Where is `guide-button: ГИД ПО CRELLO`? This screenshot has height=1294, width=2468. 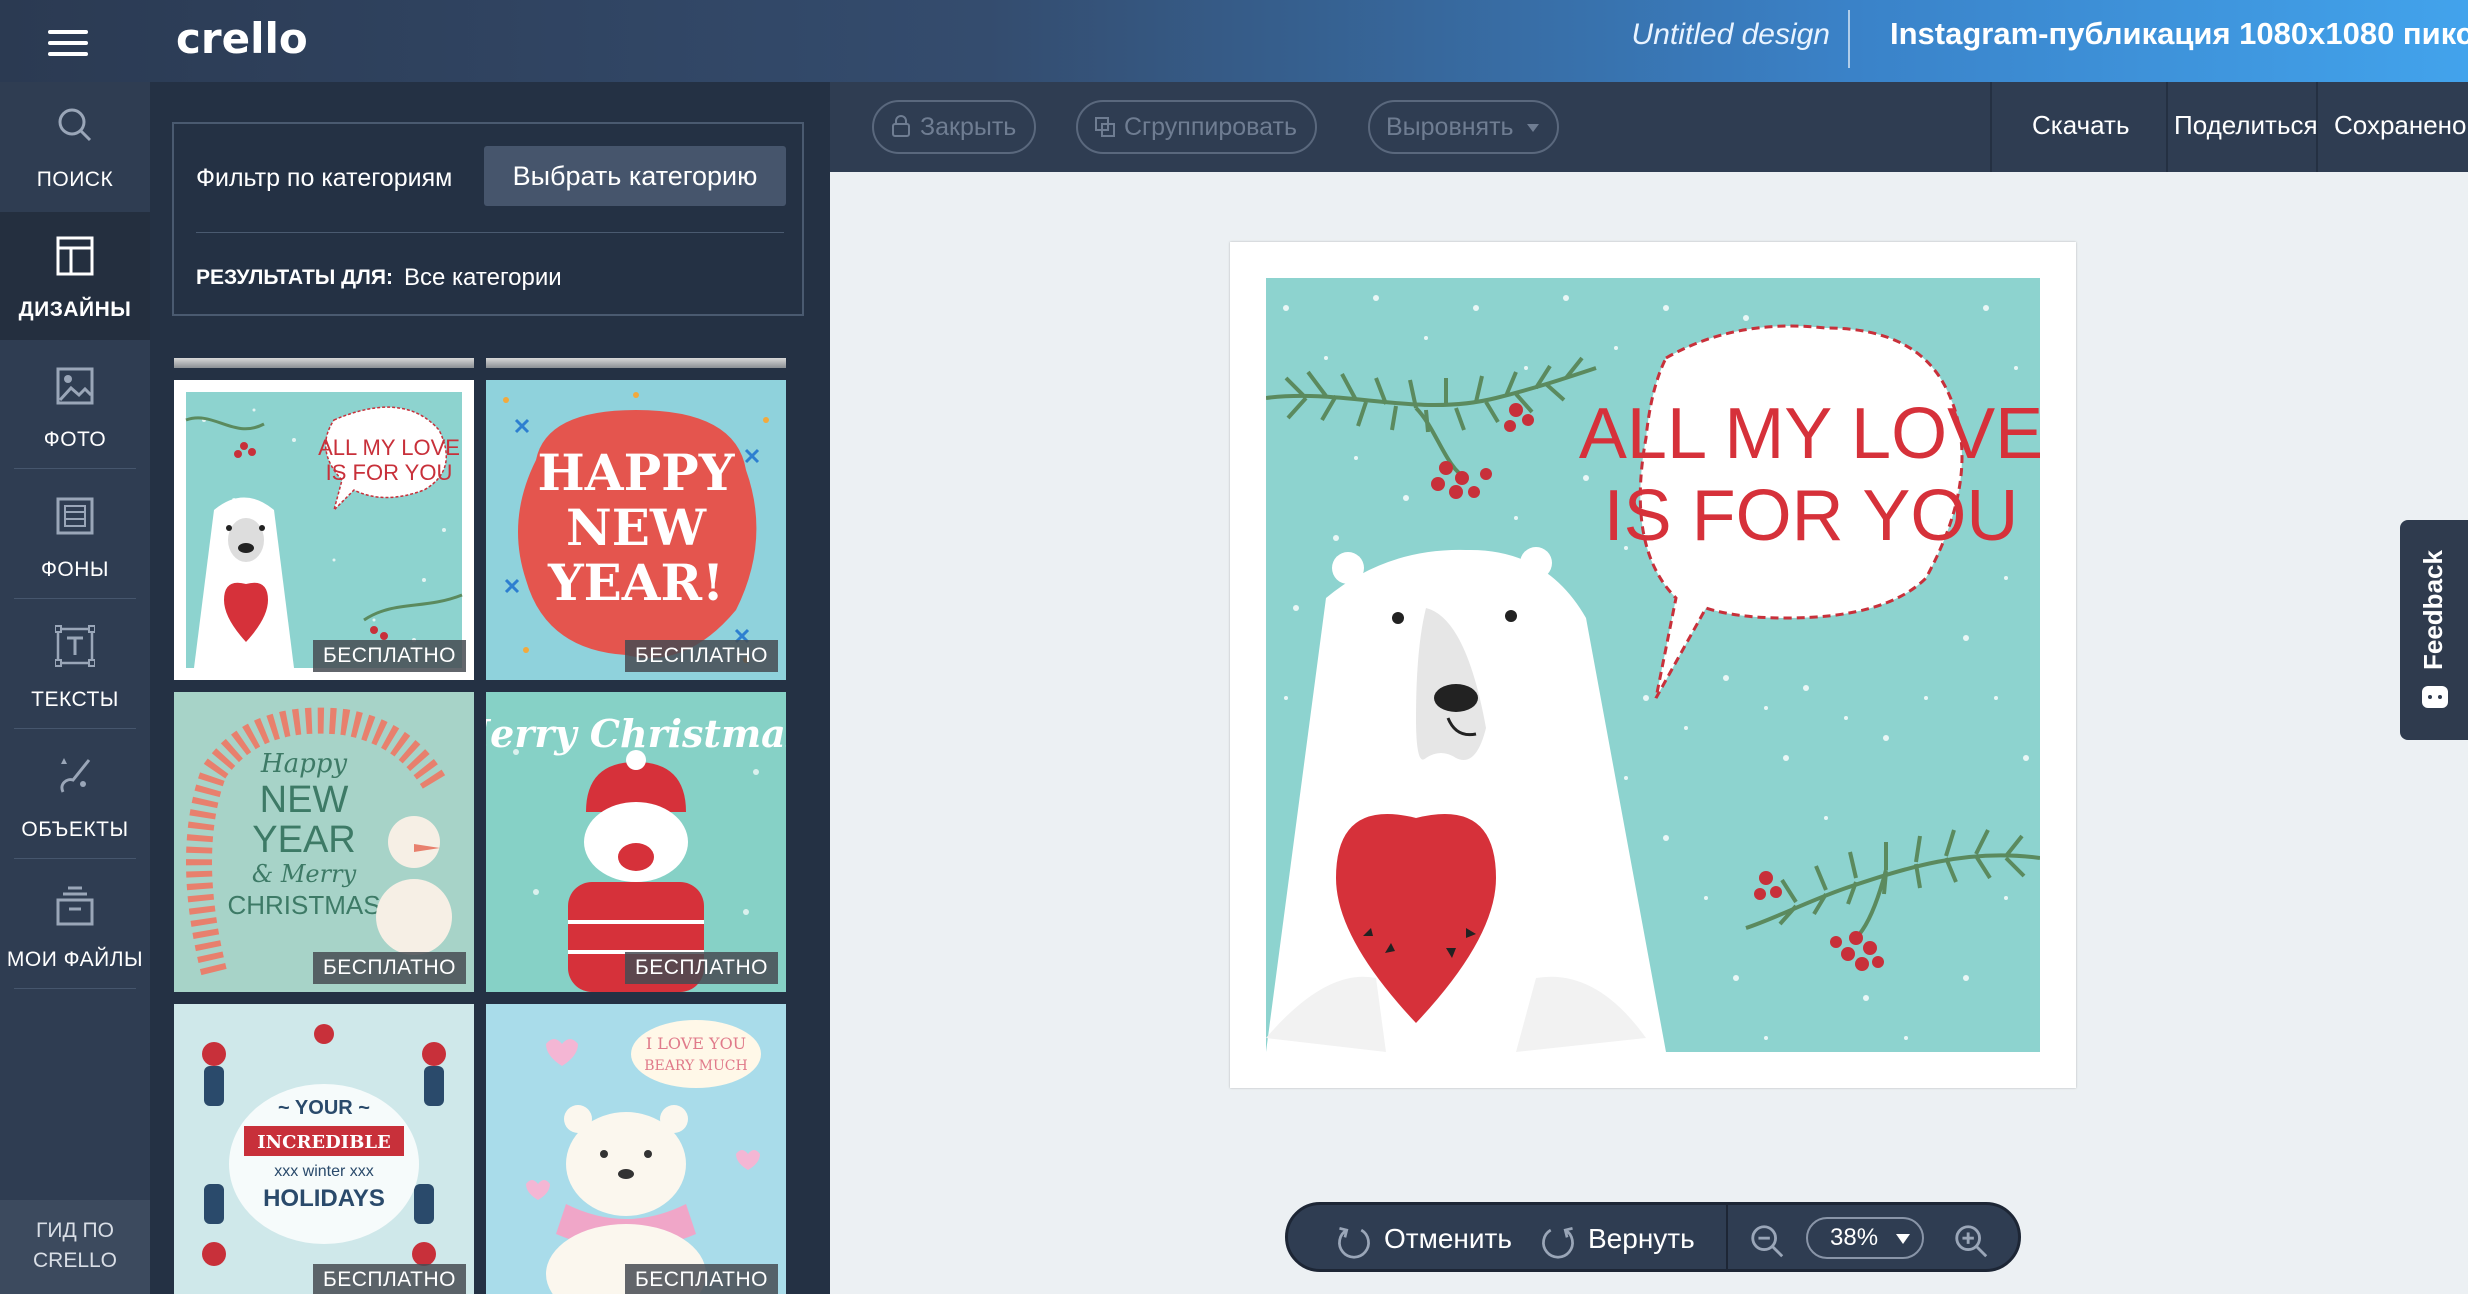
guide-button: ГИД ПО CRELLO is located at coordinates (75, 1247).